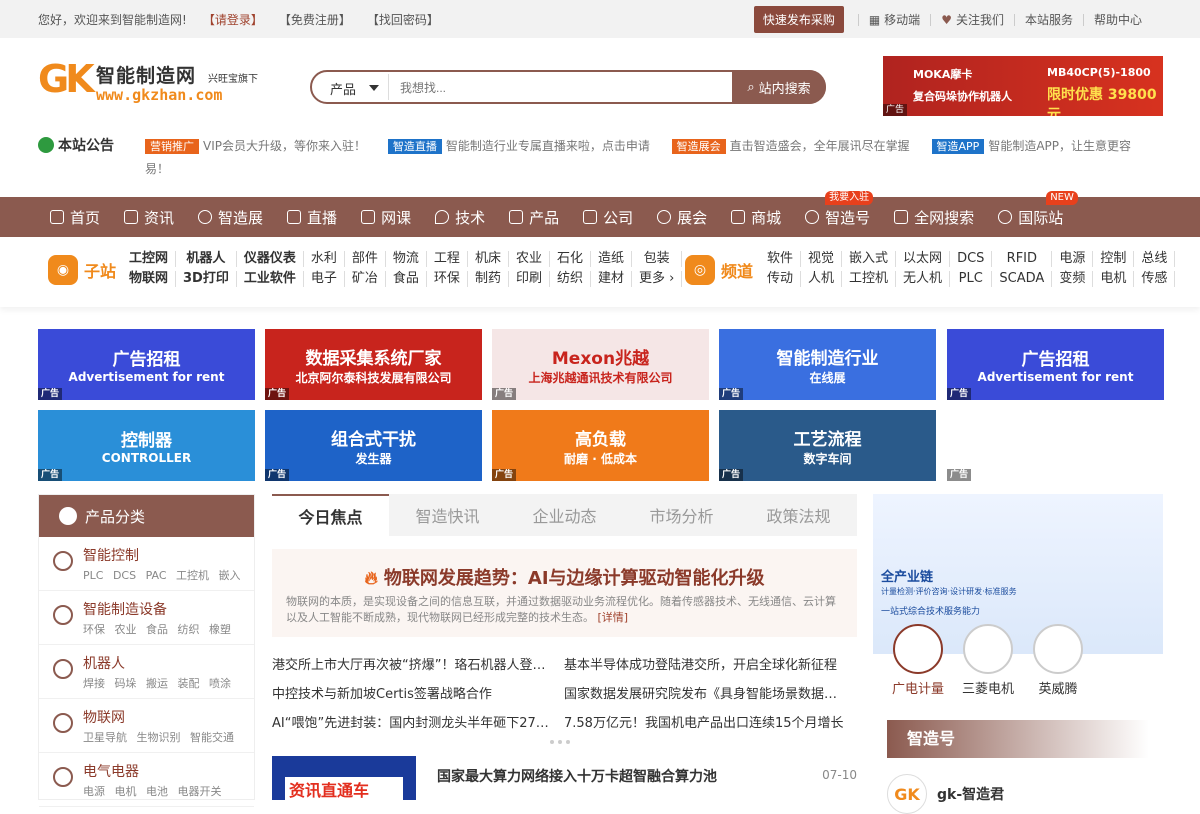 The image size is (1200, 814). Describe the element at coordinates (1058, 660) in the screenshot. I see `brand-item: 英威腾` at that location.